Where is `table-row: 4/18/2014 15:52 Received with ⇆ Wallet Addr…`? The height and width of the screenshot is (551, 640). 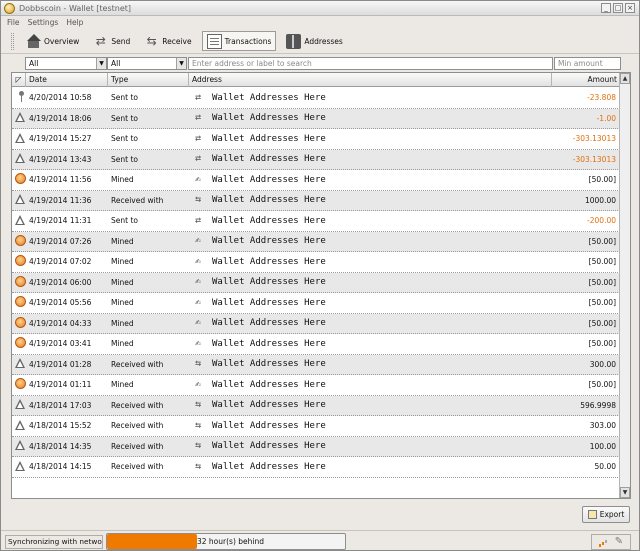
table-row: 4/18/2014 15:52 Received with ⇆ Wallet Addr… is located at coordinates (316, 426).